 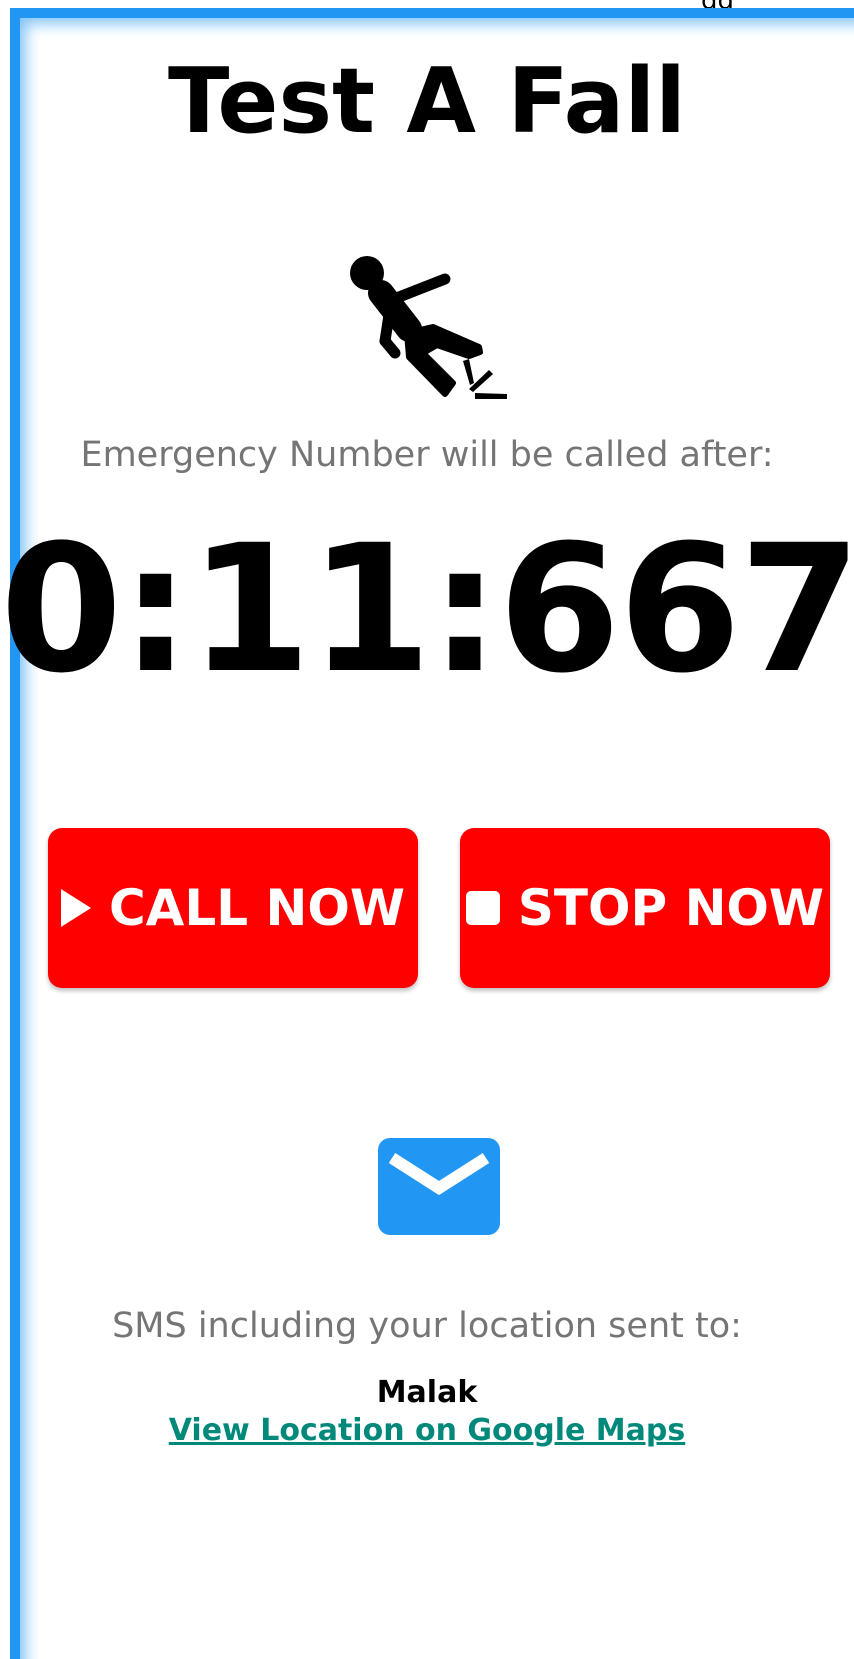 I want to click on countdown-timer: 0:11:667, so click(x=427, y=609).